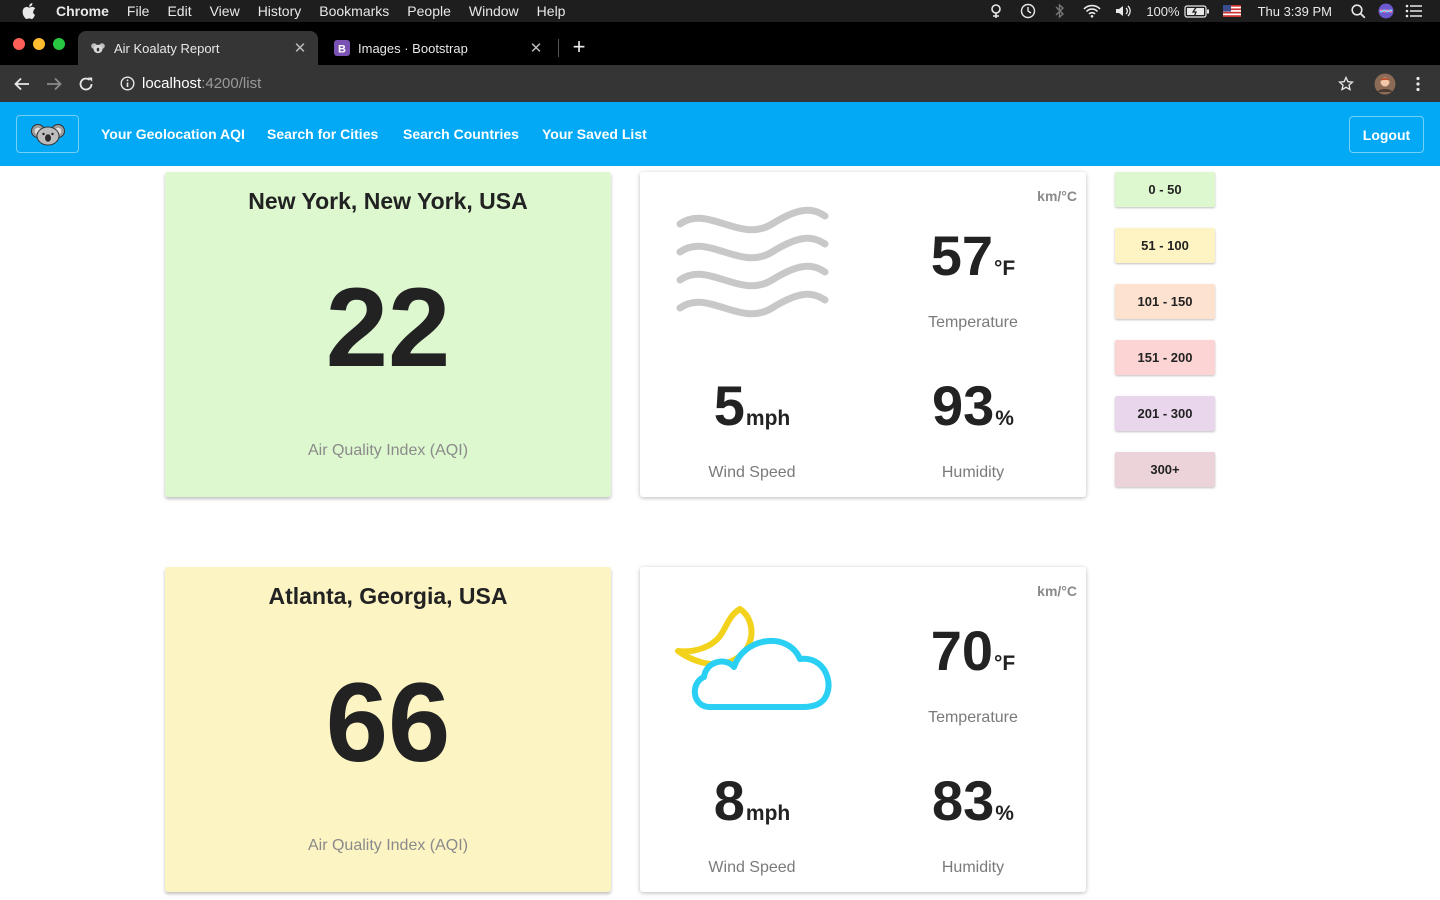  Describe the element at coordinates (231, 83) in the screenshot. I see `url-path: :4200/list` at that location.